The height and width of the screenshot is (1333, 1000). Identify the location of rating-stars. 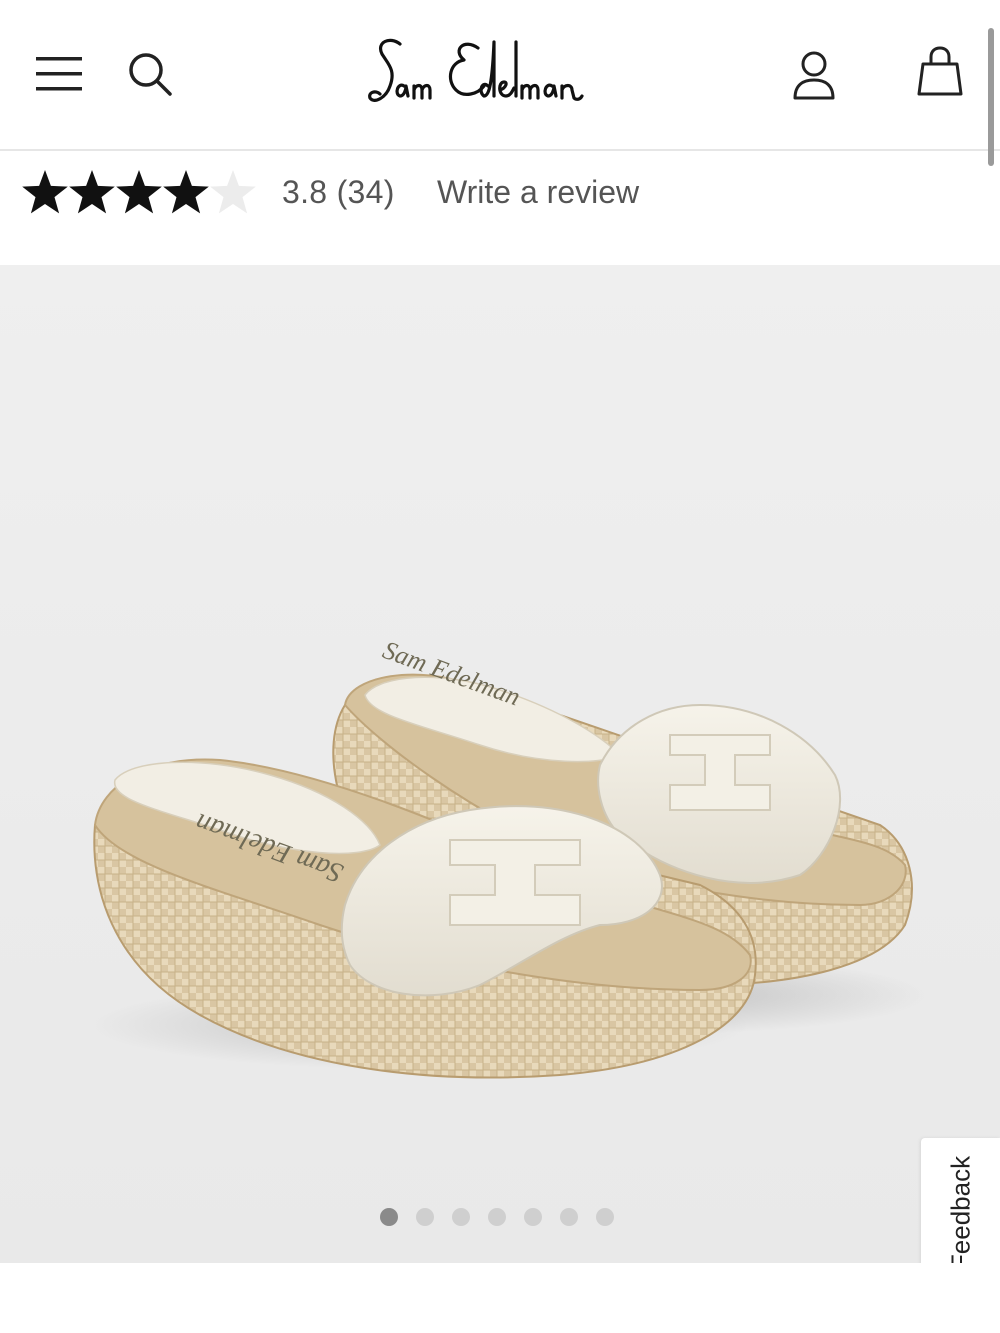
(142, 193).